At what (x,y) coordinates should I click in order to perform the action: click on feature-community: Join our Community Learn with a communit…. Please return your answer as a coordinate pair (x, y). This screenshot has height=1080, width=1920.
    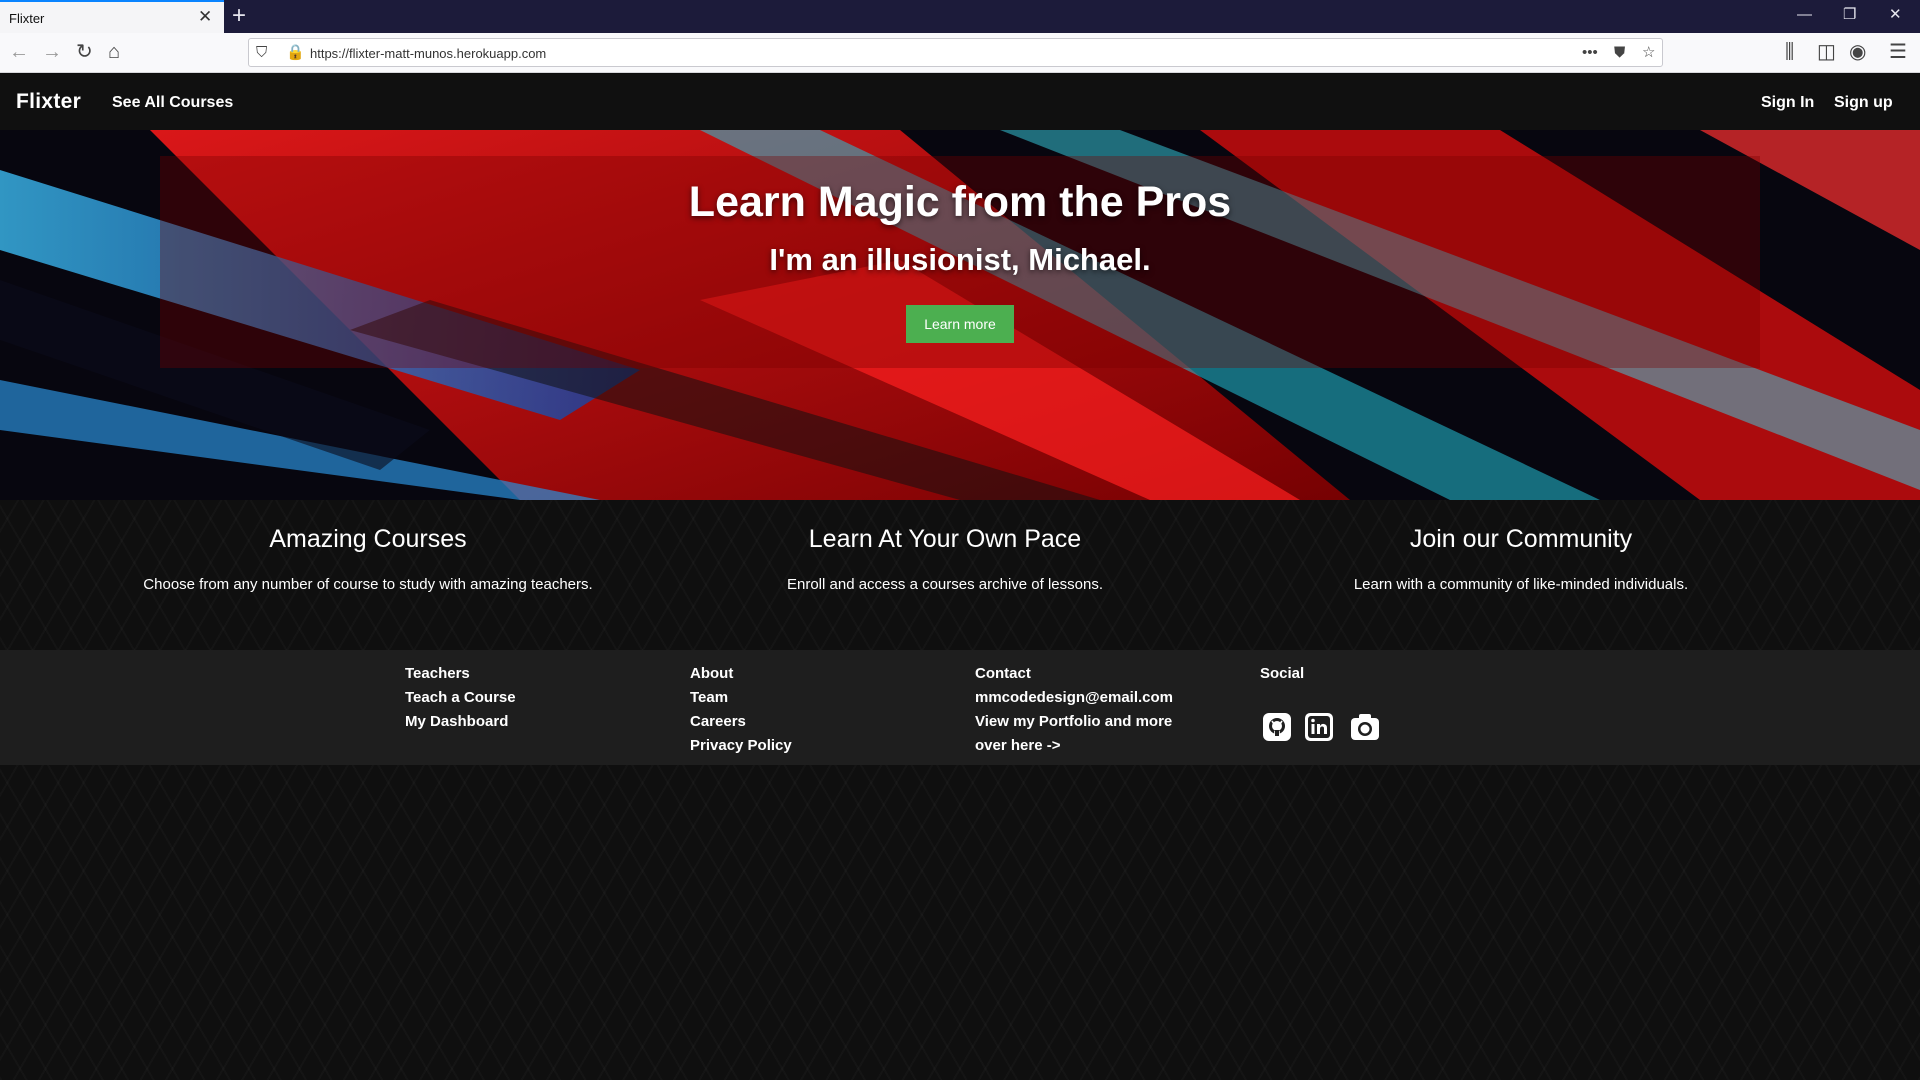
    Looking at the image, I should click on (1521, 546).